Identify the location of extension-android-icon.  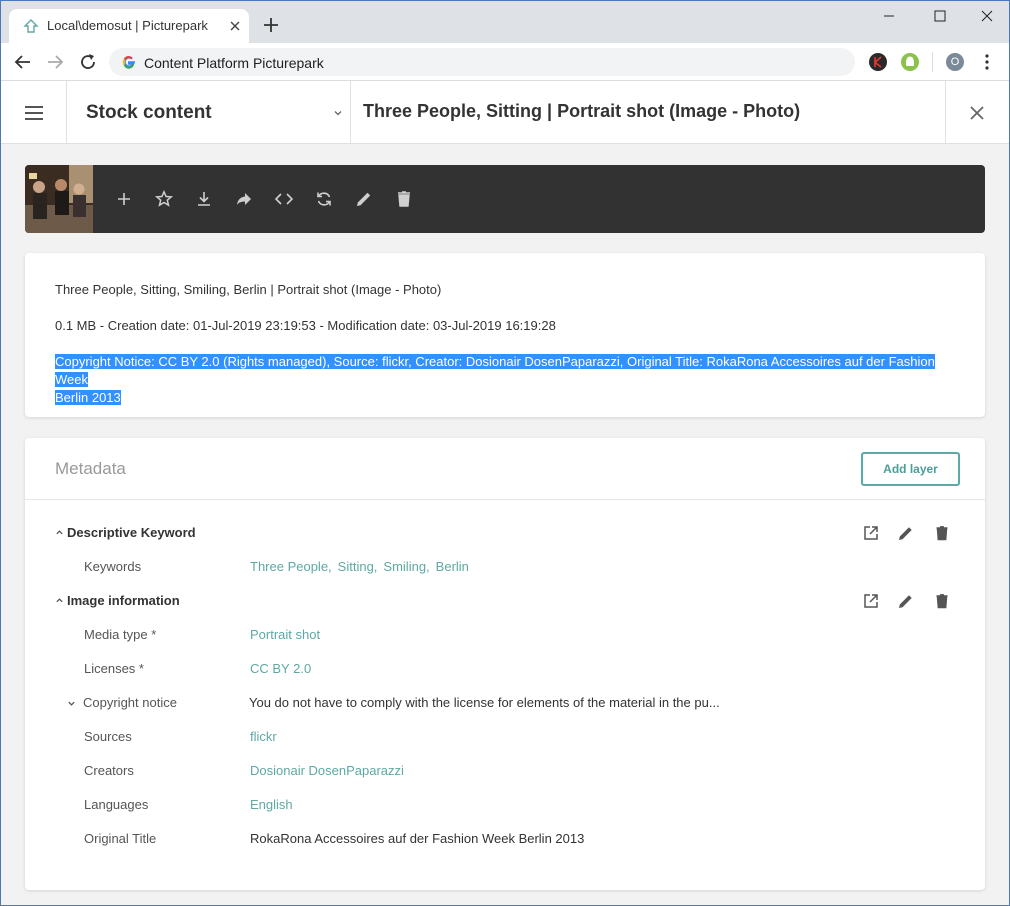
(910, 62).